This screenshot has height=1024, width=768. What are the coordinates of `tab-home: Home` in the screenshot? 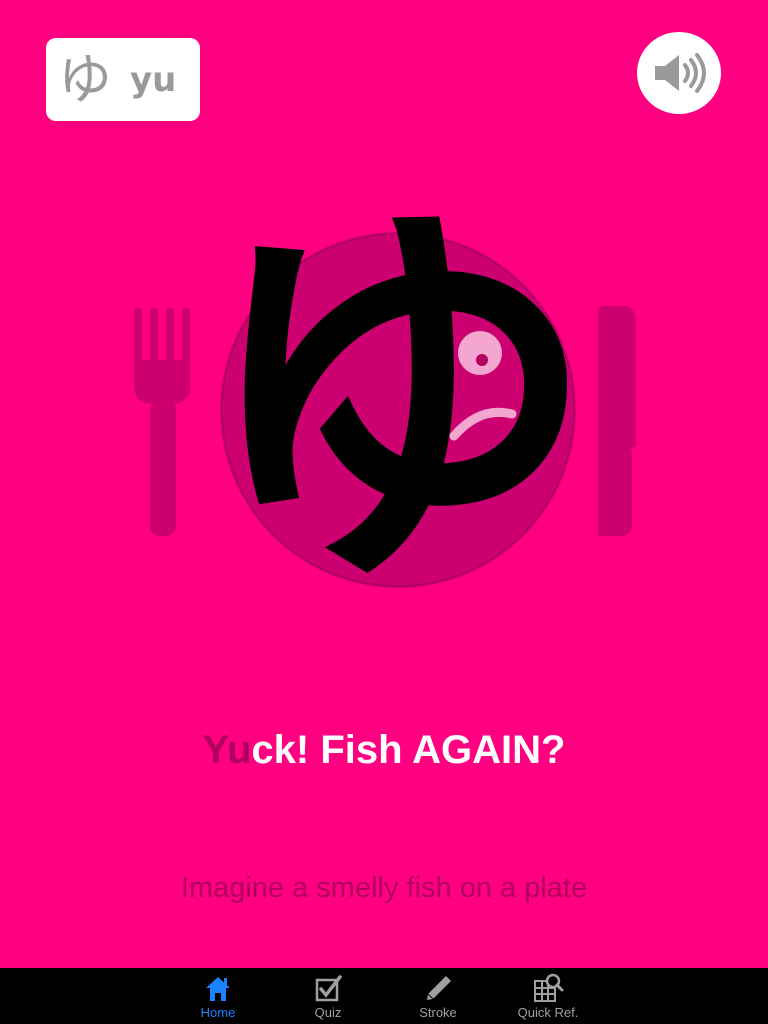 It's located at (218, 996).